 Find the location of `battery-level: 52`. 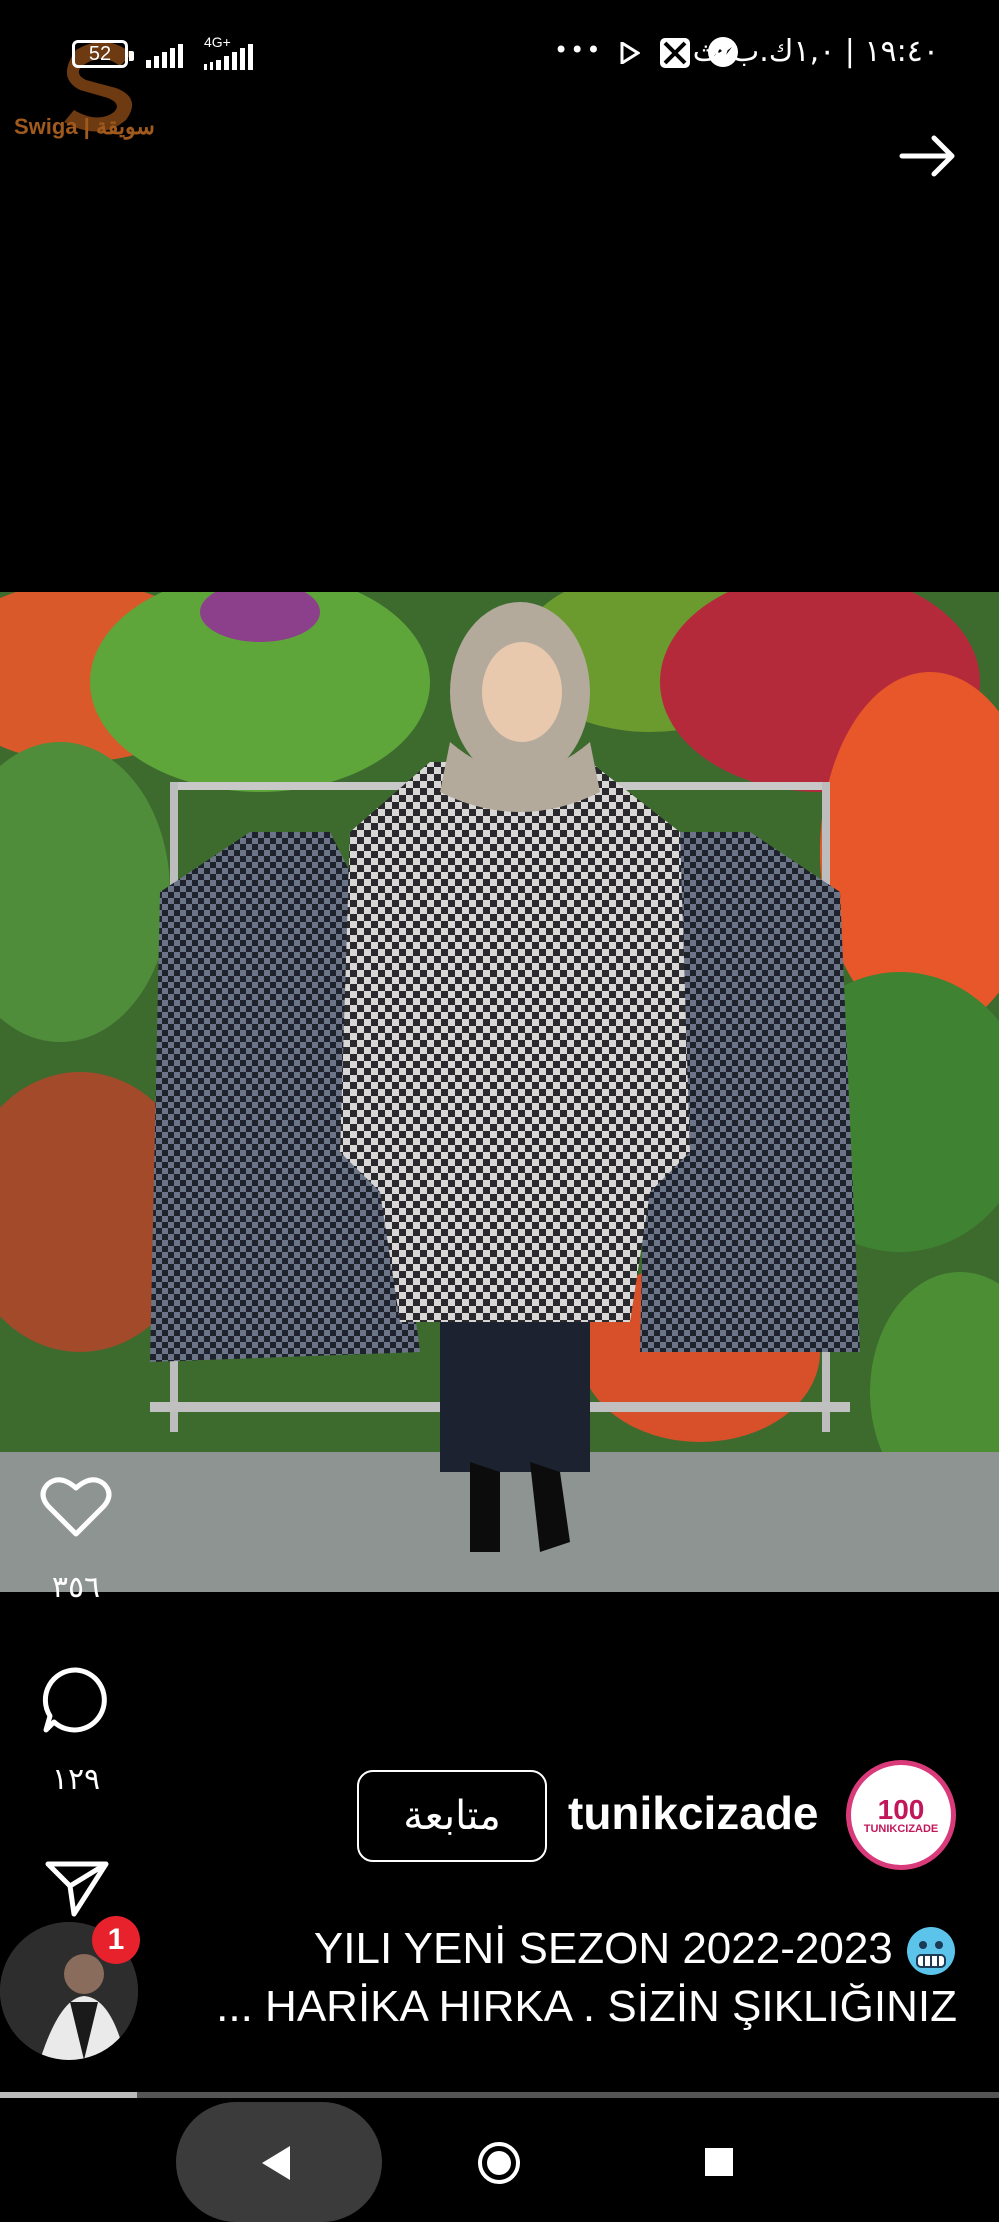

battery-level: 52 is located at coordinates (100, 53).